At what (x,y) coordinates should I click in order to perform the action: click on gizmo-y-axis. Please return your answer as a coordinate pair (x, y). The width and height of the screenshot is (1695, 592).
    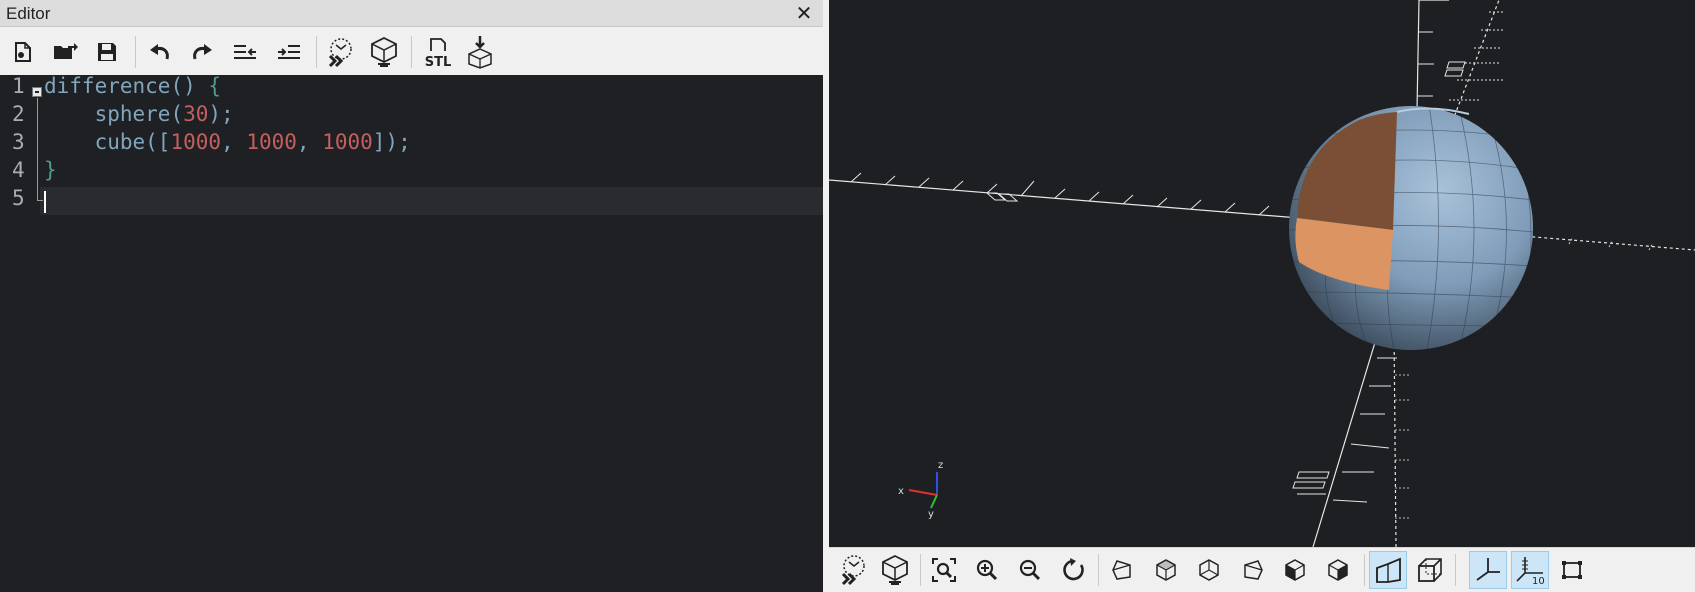
    Looking at the image, I should click on (934, 501).